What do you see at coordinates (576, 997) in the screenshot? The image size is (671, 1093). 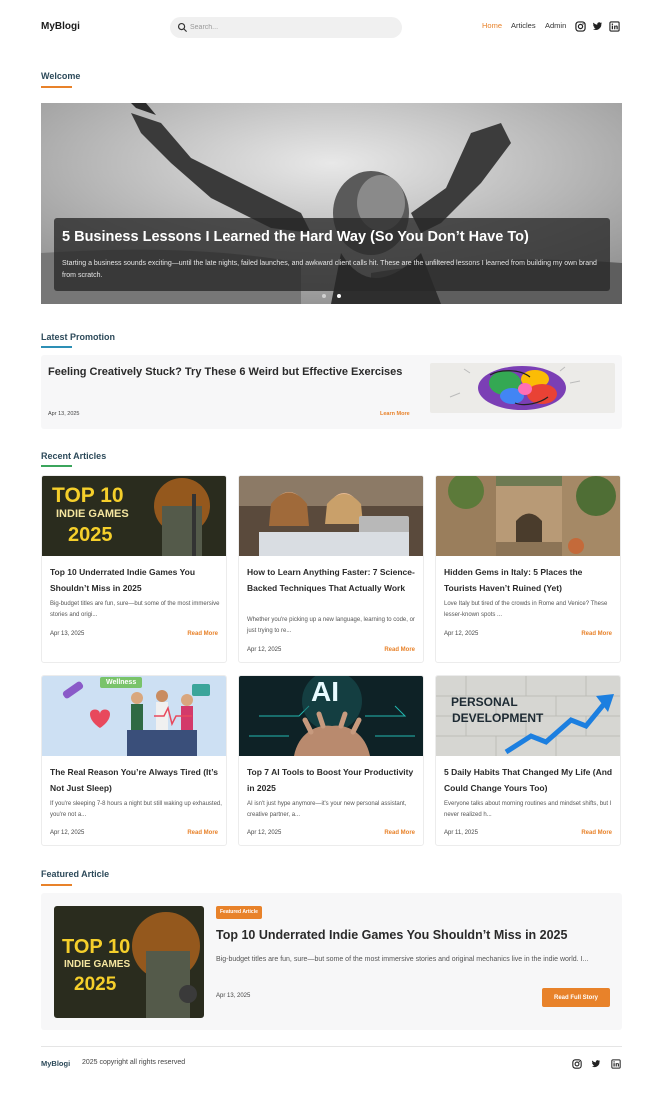 I see `read-full-story-button: Read Full Story` at bounding box center [576, 997].